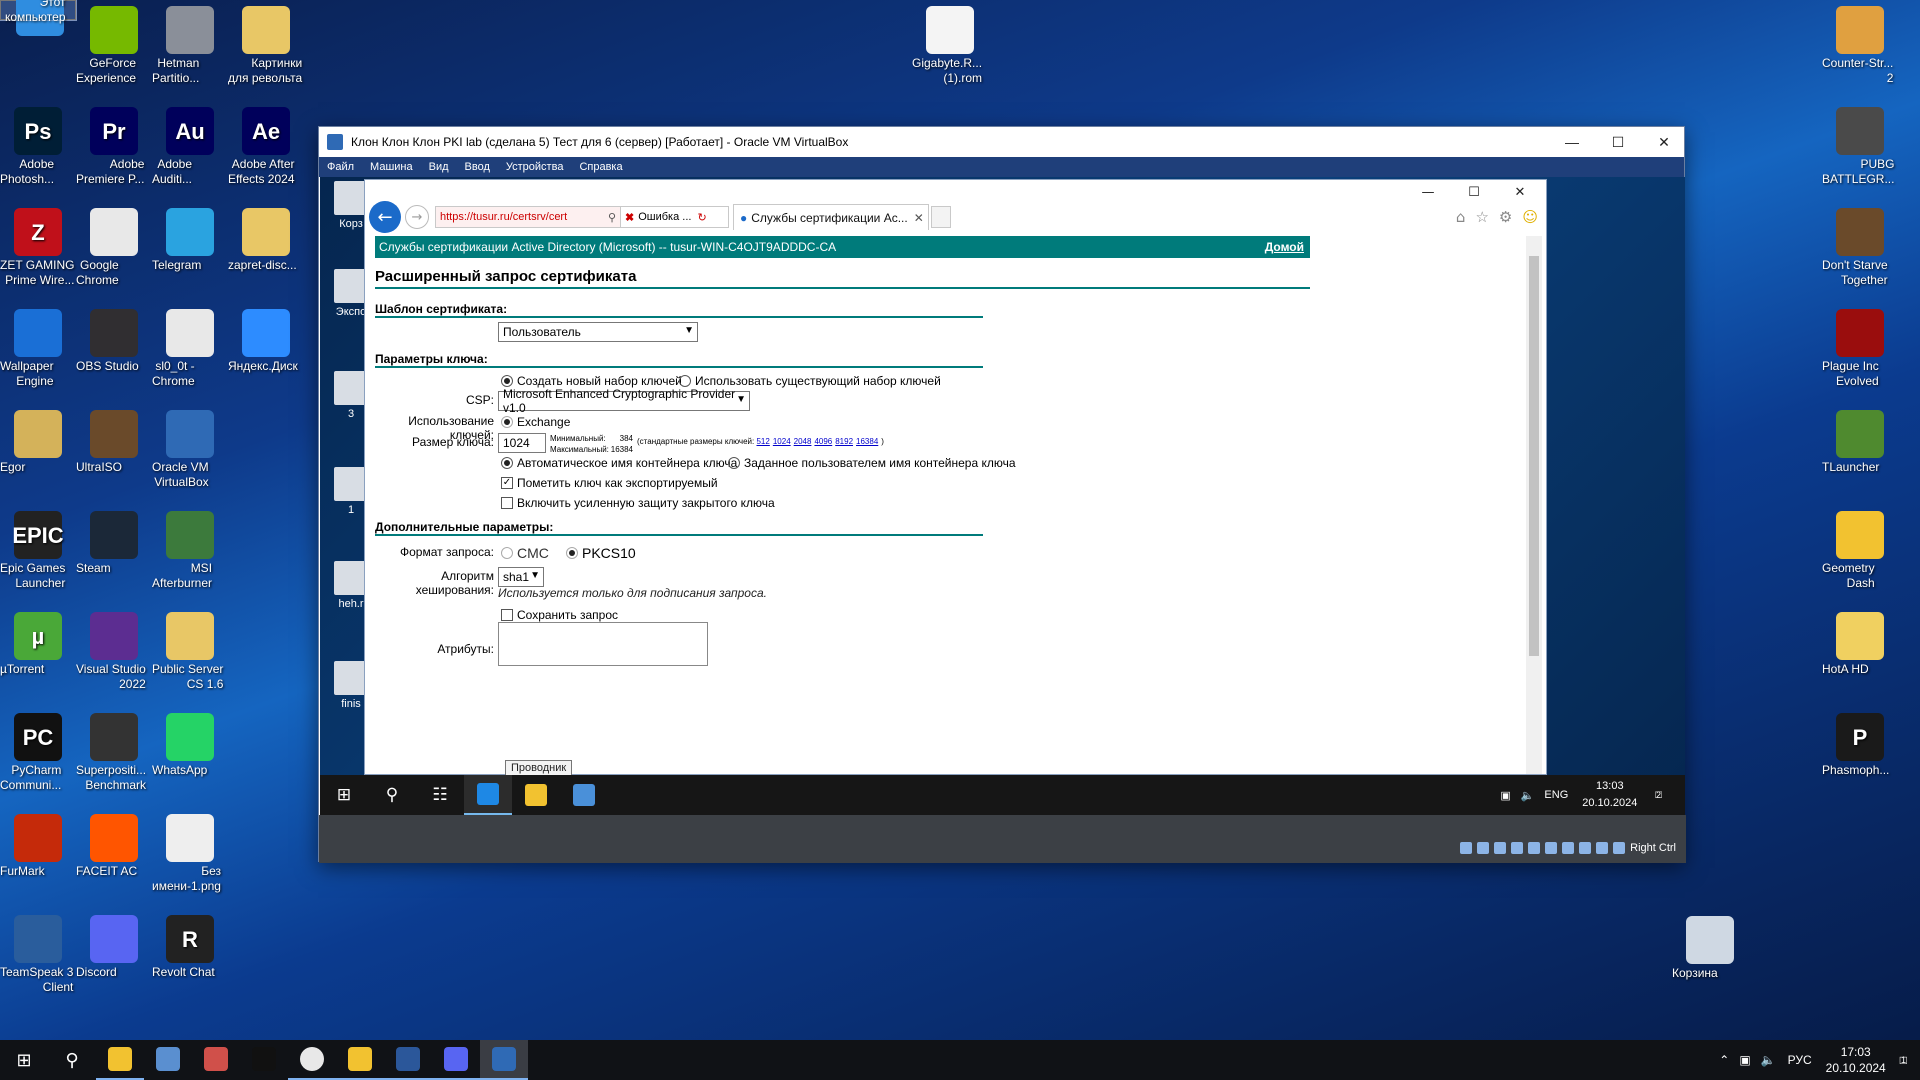  What do you see at coordinates (408, 1060) in the screenshot?
I see `taskbar-word-icon` at bounding box center [408, 1060].